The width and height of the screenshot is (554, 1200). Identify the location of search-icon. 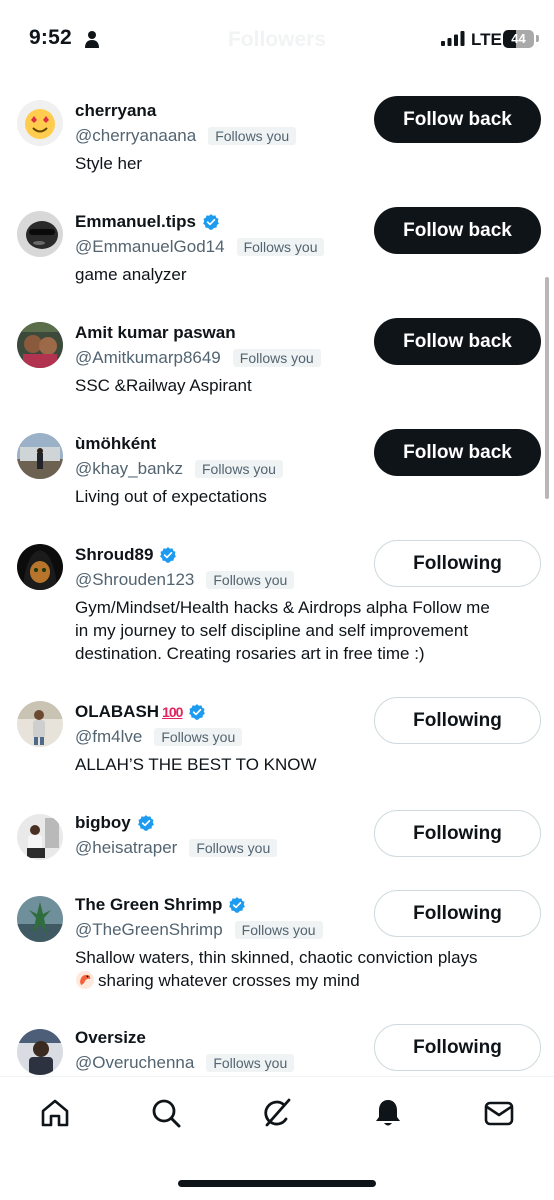
(166, 1113).